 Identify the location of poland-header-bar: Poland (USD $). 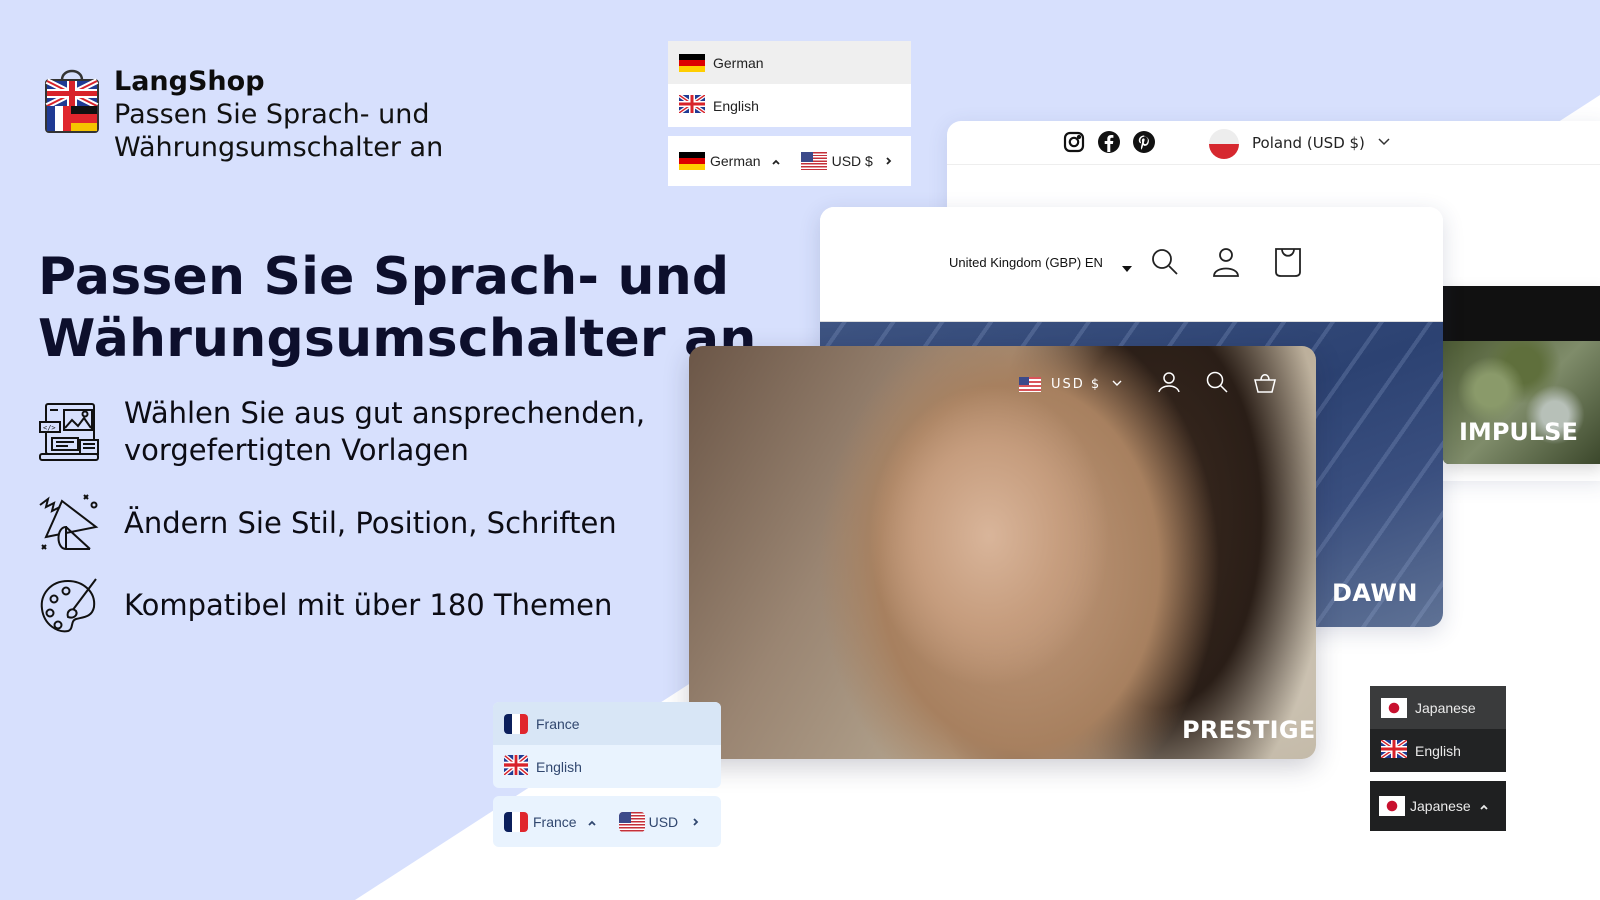
(1273, 143).